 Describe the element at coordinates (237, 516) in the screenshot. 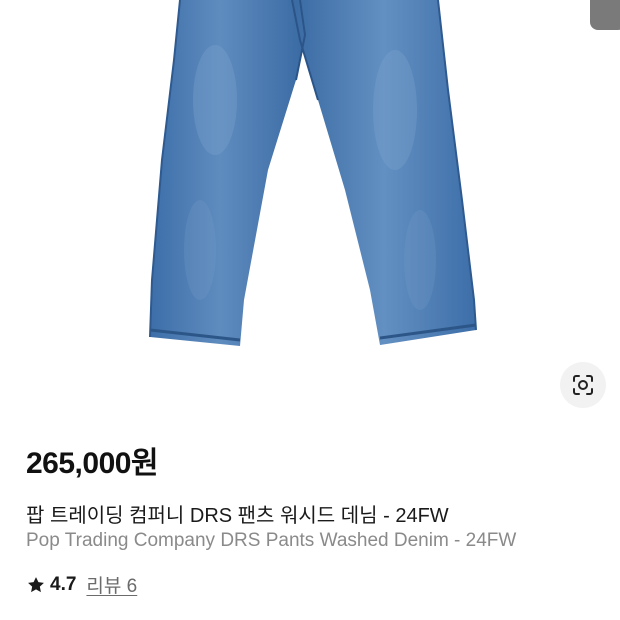

I see `product-title-korean: 팝 트레이딩 컴퍼니 DRS 팬츠 워시드 데님 - 24FW` at that location.